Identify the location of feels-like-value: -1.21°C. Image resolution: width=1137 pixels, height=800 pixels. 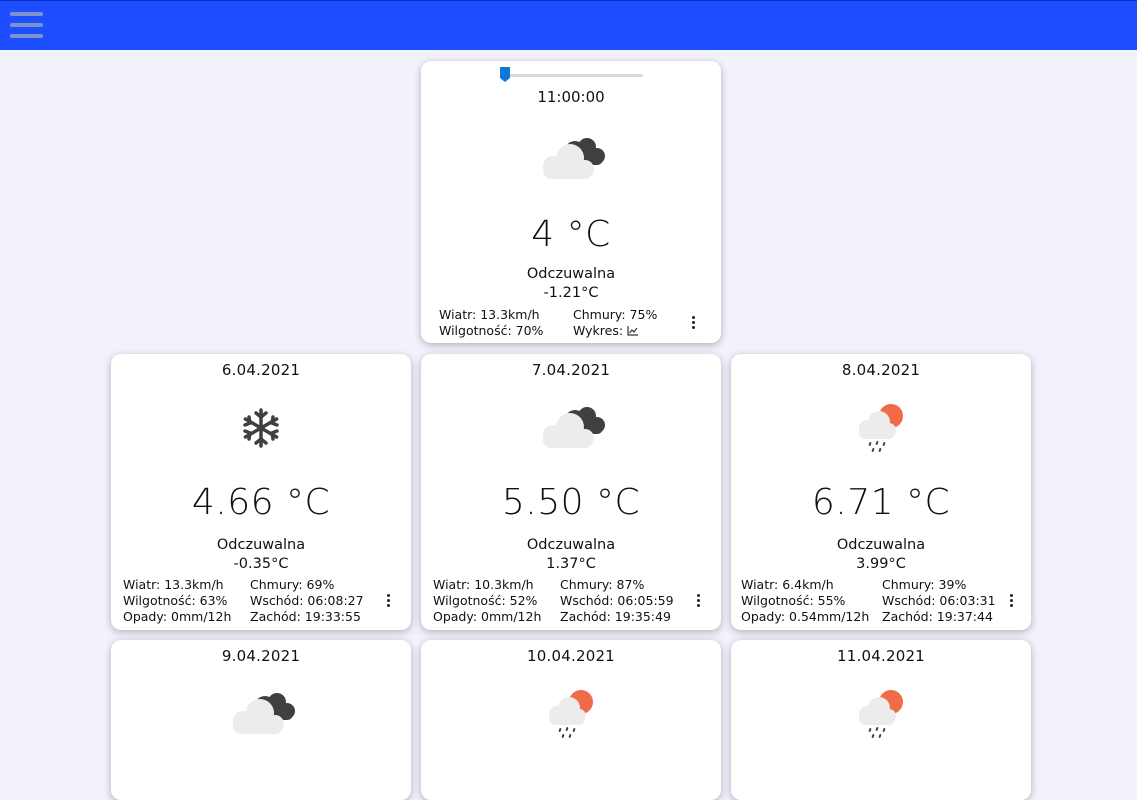
(571, 293).